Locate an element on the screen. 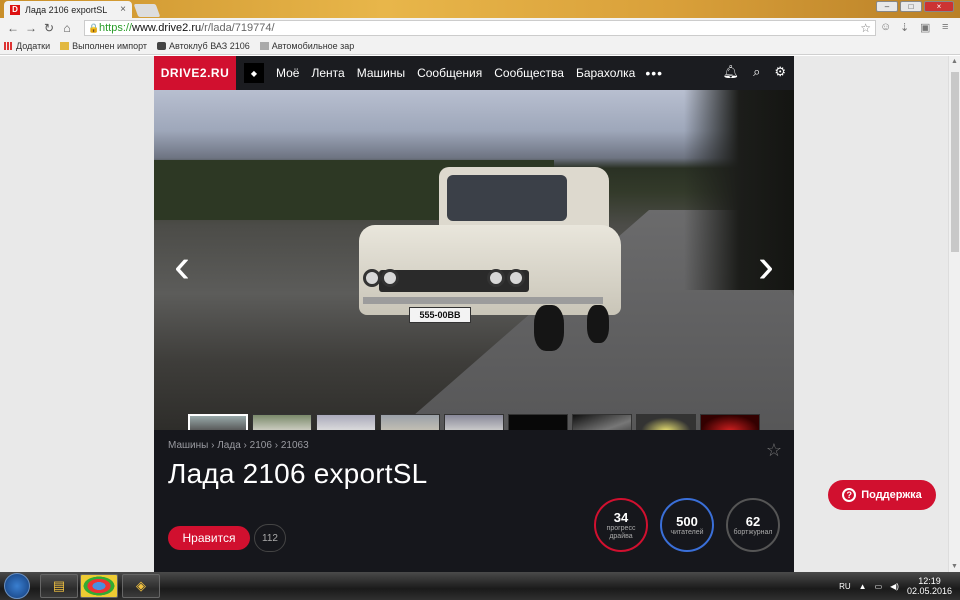 The image size is (960, 600). home-icon: ⌂ is located at coordinates (67, 28).